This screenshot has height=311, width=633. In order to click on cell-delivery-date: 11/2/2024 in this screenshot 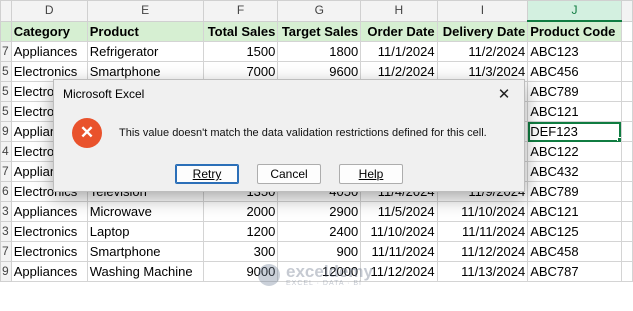, I will do `click(482, 51)`.